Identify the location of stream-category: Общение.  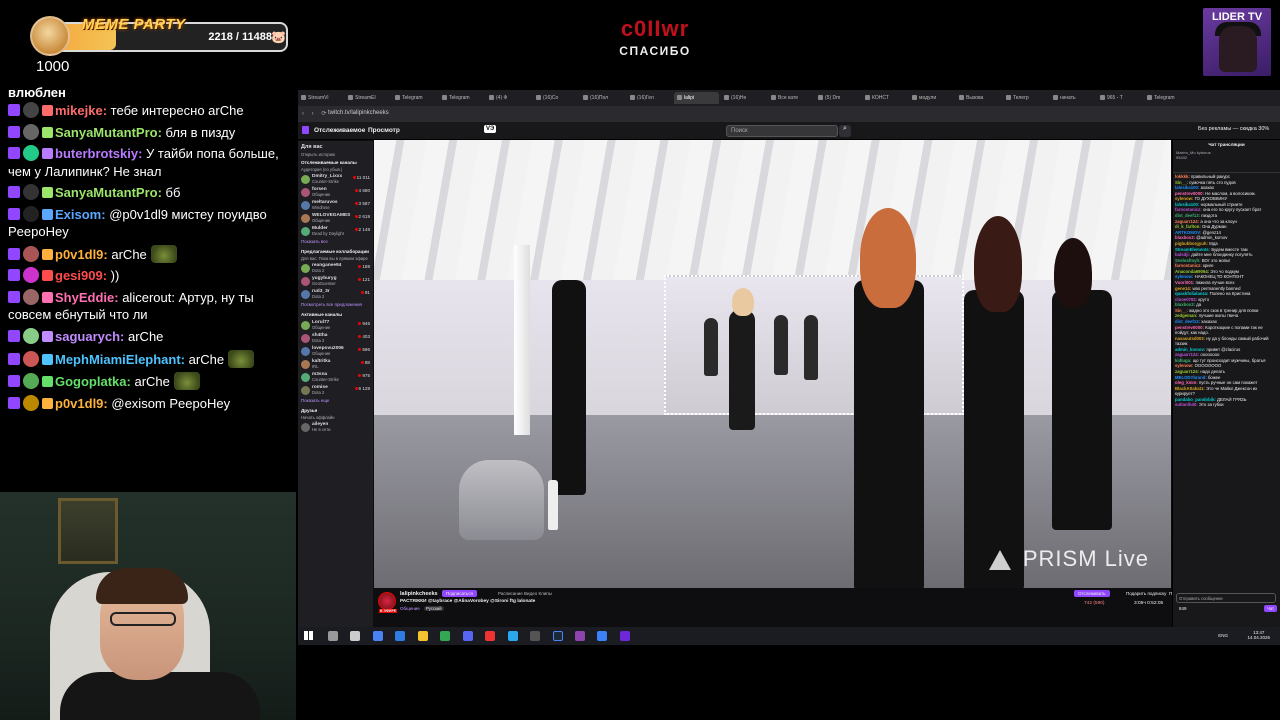
(410, 608).